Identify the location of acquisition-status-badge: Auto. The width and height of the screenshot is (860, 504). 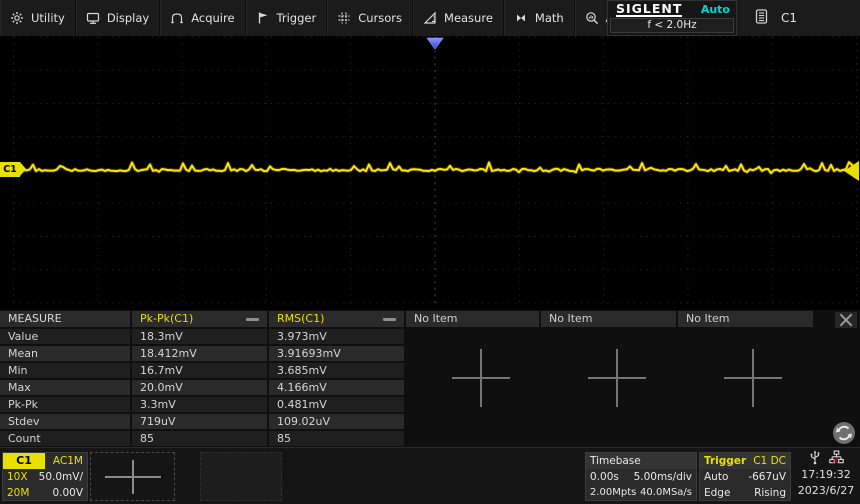
(715, 9).